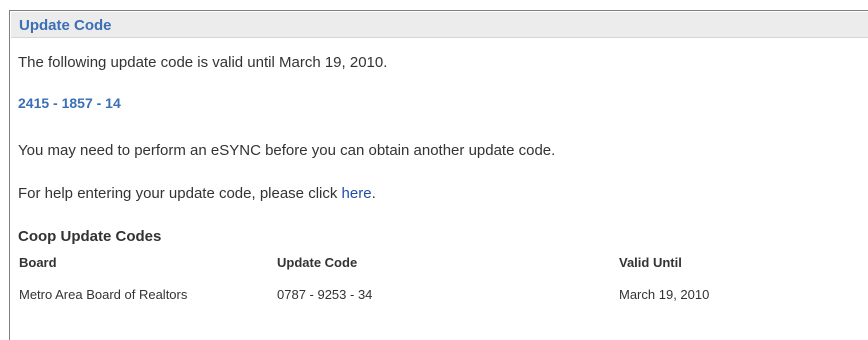  I want to click on table-row-update-code: 0787 - 9253 - 34, so click(325, 294).